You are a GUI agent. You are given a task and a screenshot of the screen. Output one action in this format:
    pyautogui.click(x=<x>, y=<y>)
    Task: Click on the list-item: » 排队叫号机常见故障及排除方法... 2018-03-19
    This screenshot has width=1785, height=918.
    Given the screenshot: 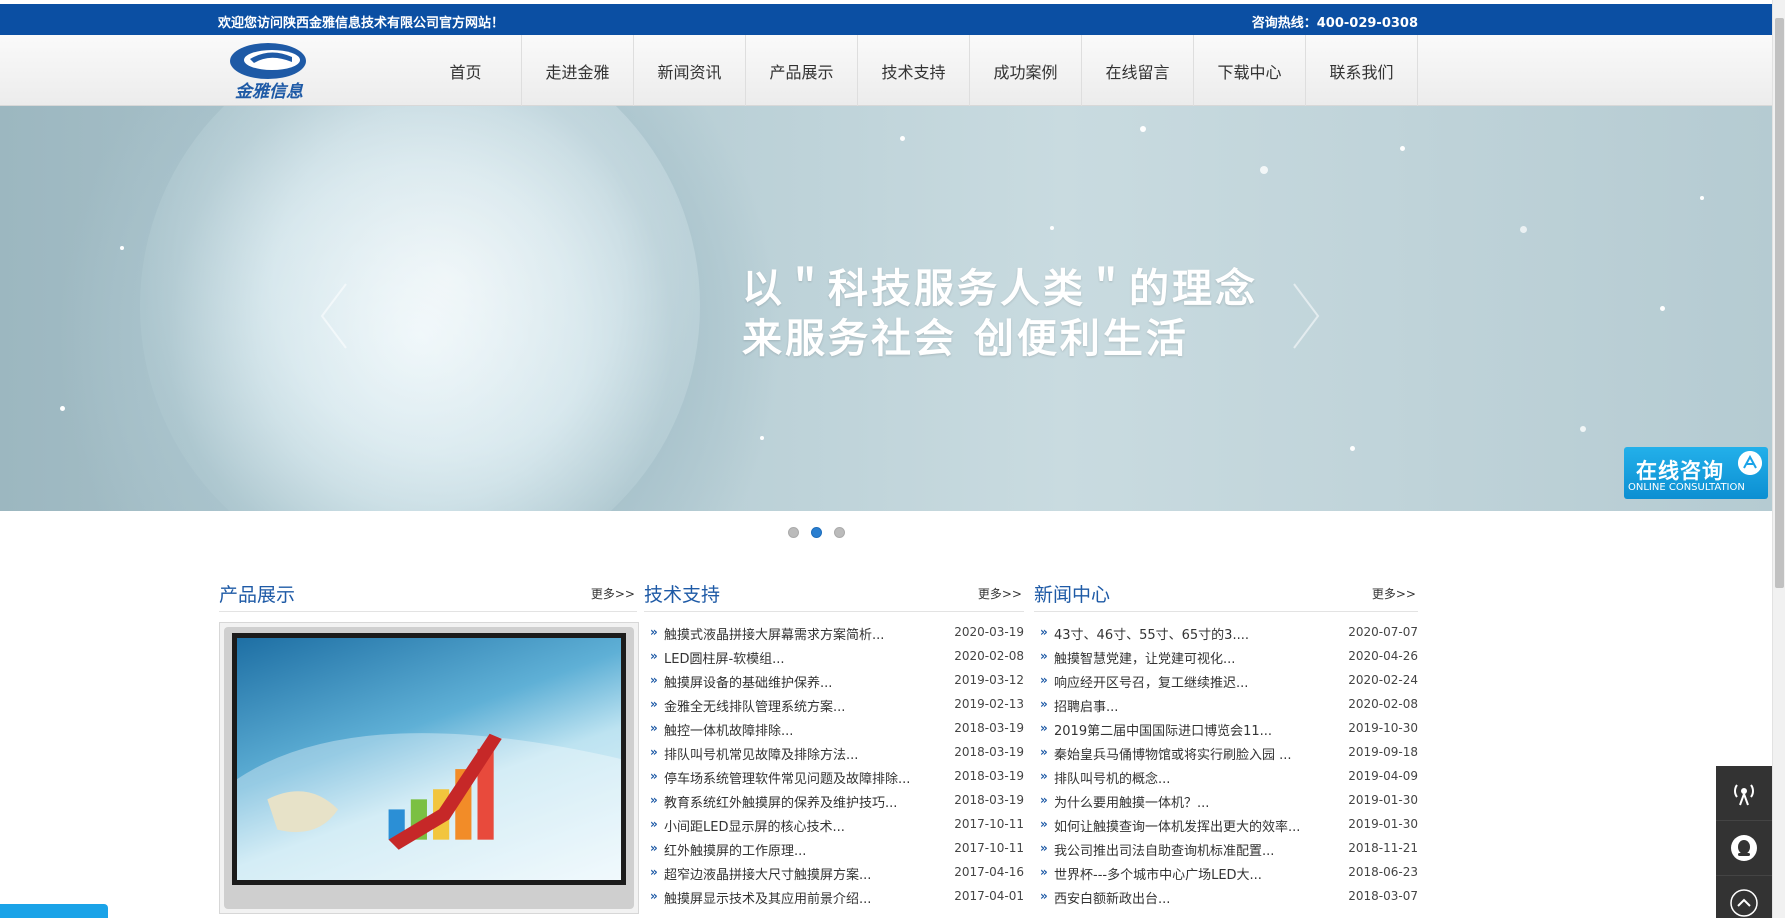 What is the action you would take?
    pyautogui.click(x=834, y=754)
    